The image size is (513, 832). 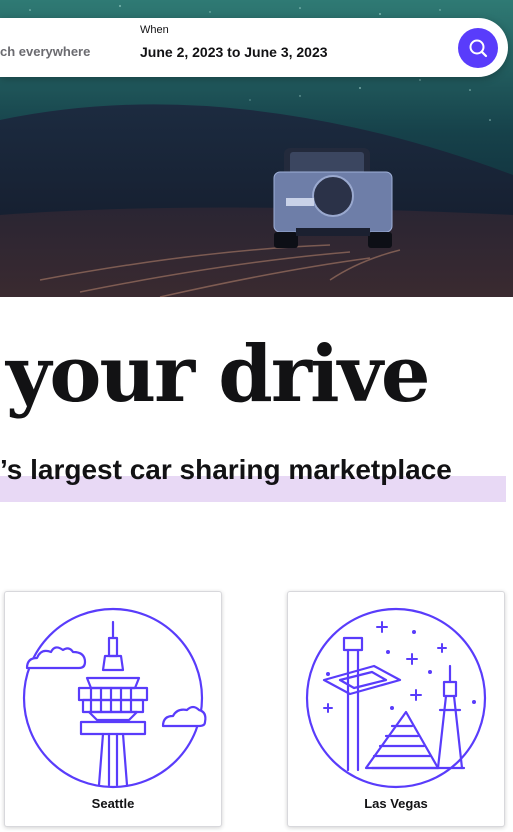 I want to click on destination-card-las-vegas: Las Vegas, so click(x=396, y=709).